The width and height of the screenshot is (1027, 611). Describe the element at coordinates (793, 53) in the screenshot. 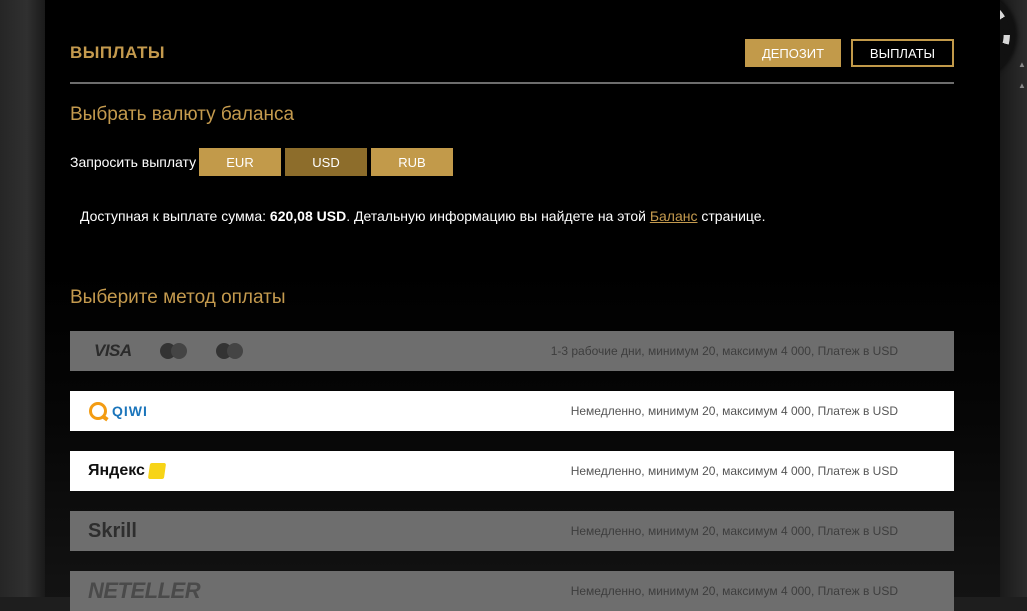

I see `deposit-button: ДЕПОЗИТ` at that location.